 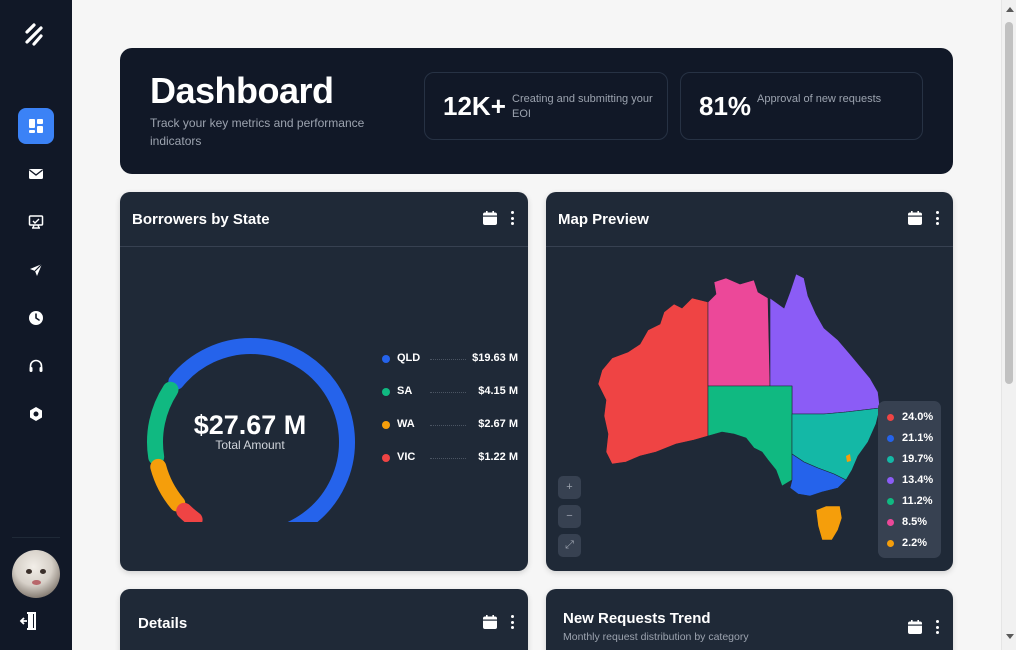 I want to click on stat-value: 12K+, so click(x=474, y=106).